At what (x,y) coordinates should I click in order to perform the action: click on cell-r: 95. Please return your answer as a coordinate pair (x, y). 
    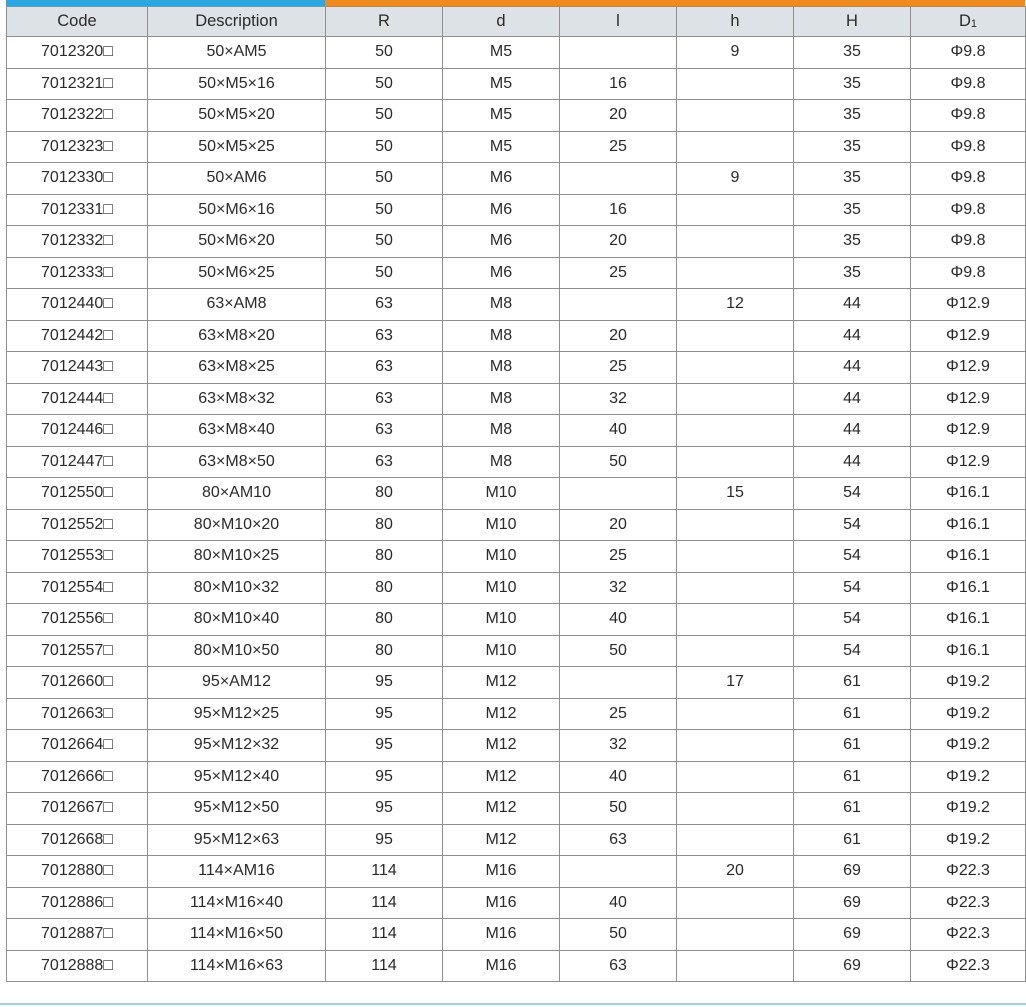
    Looking at the image, I should click on (384, 839).